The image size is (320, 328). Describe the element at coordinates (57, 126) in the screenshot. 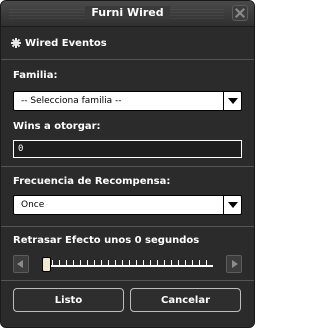

I see `wins-label: Wins a otorgar:` at that location.